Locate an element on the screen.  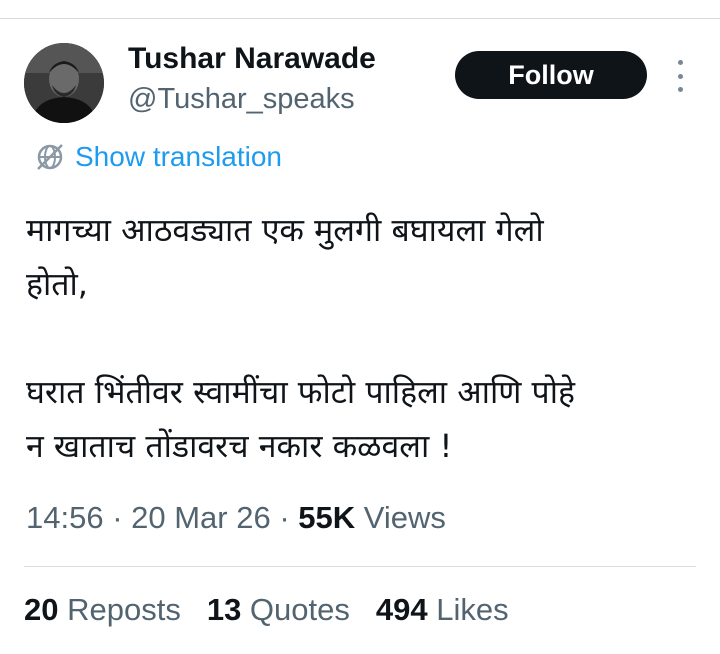
show-translation-link: Show translation is located at coordinates (157, 157).